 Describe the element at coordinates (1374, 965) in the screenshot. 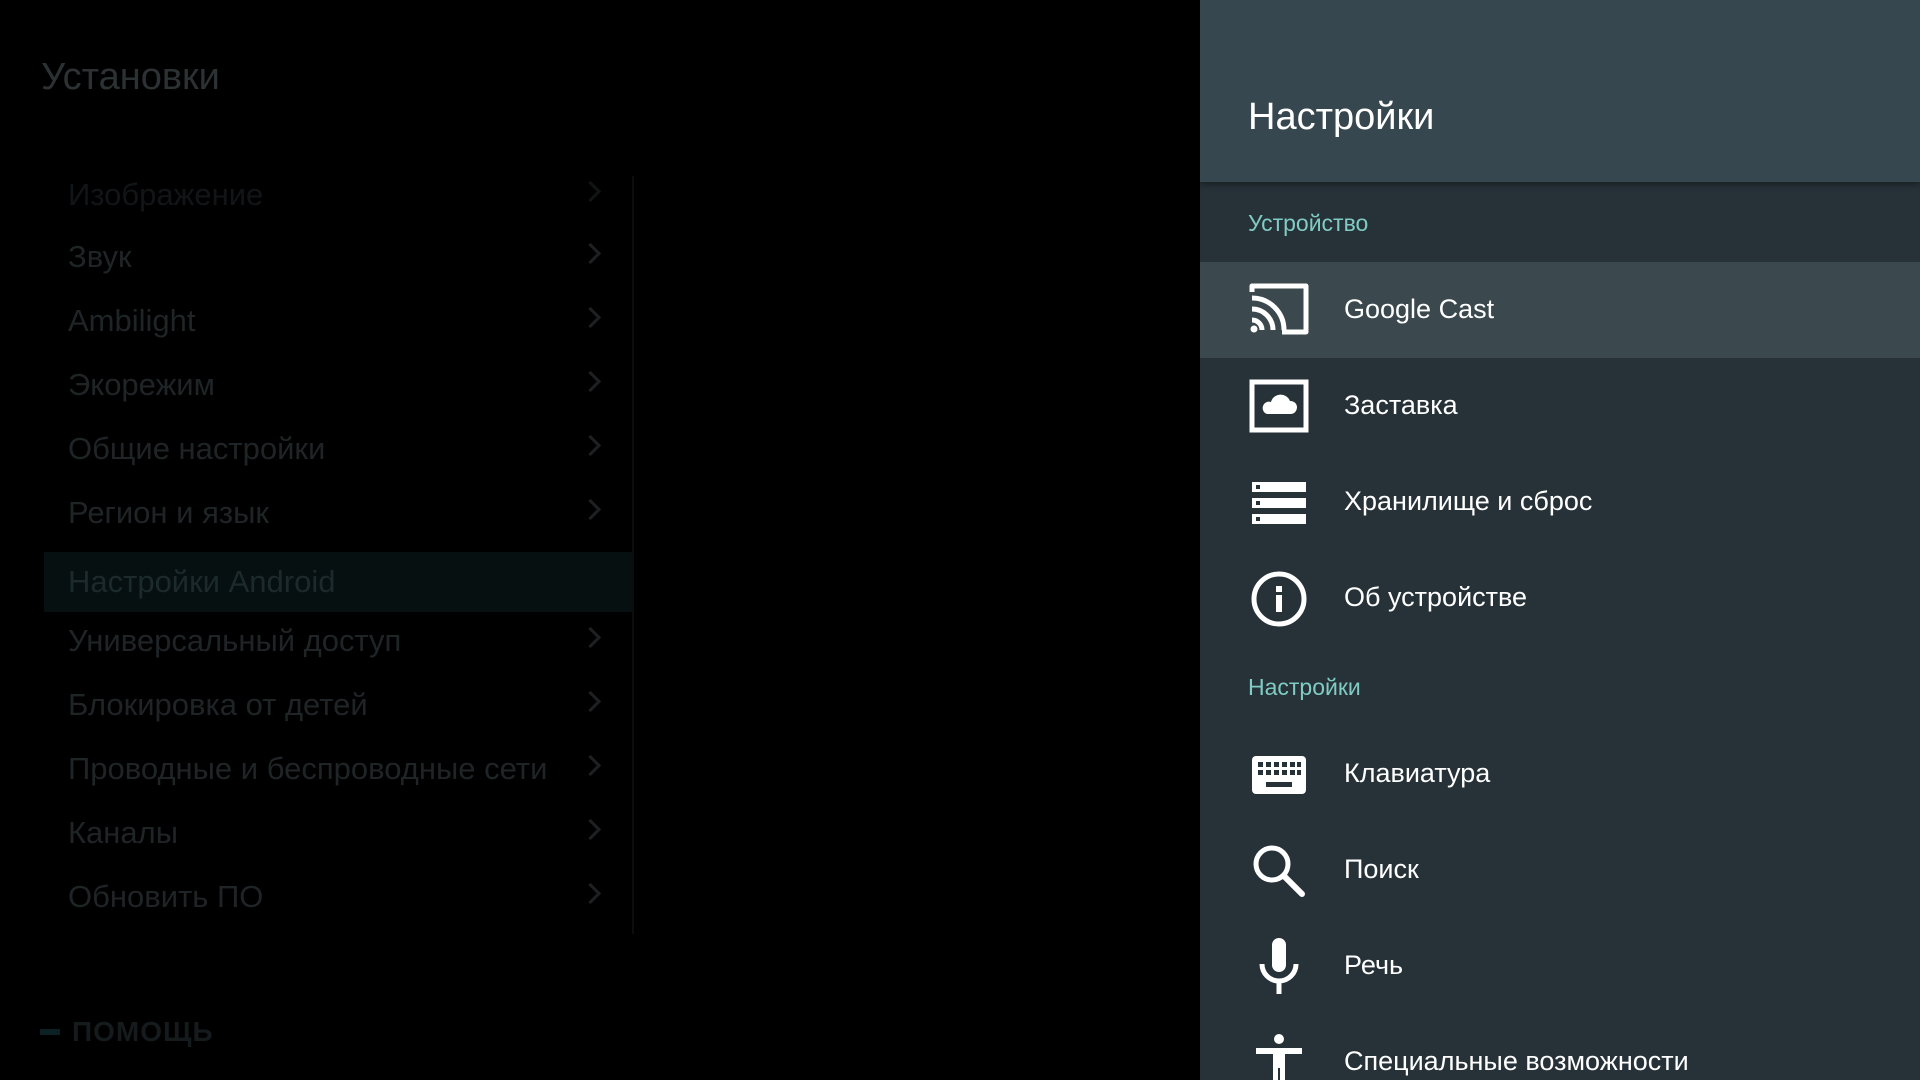

I see `drawer-item-label: Речь` at that location.